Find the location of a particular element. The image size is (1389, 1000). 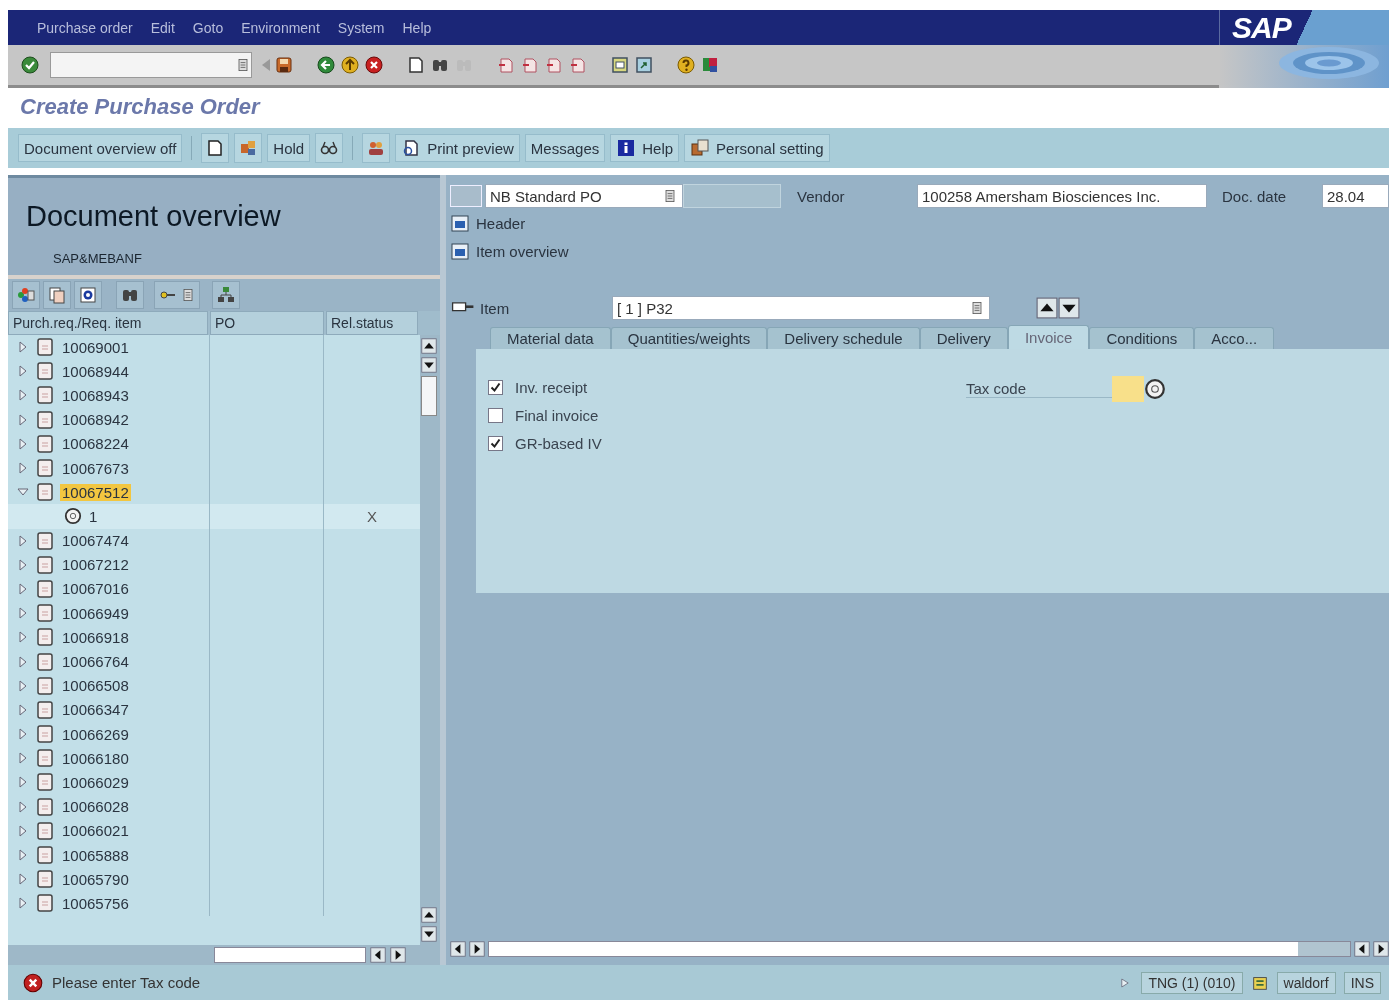

menu-item: Goto is located at coordinates (208, 27).